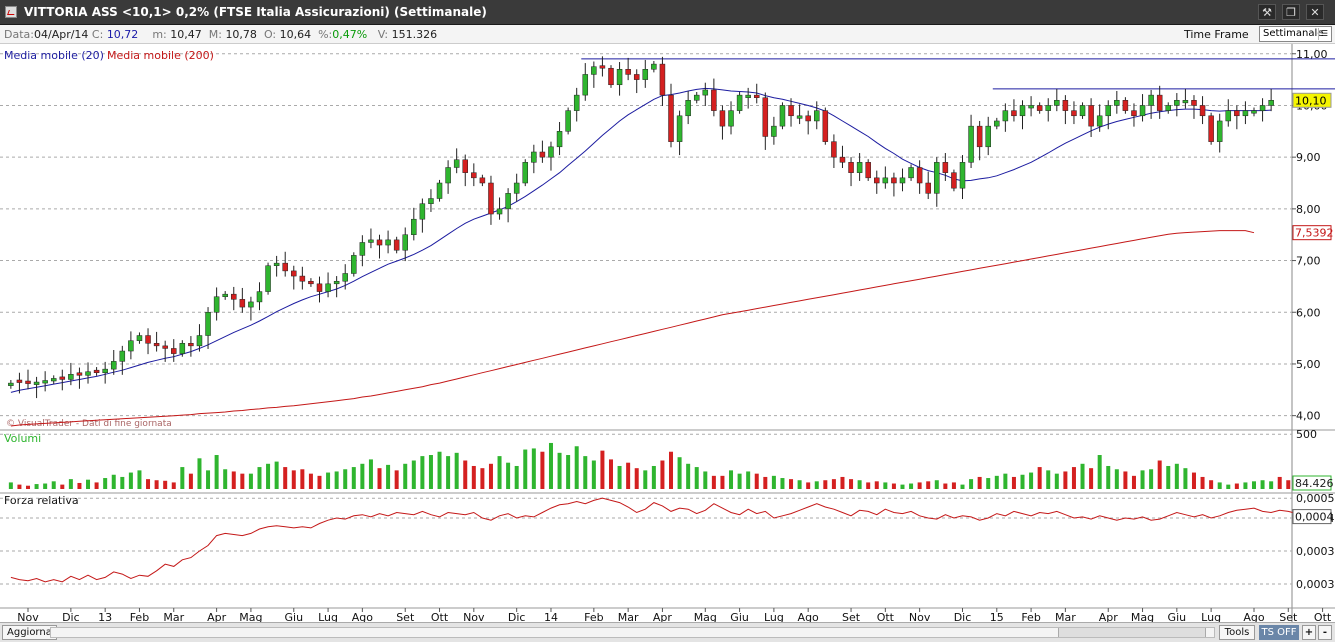 This screenshot has height=642, width=1335. What do you see at coordinates (517, 616) in the screenshot?
I see `x-tick-label: Dic` at bounding box center [517, 616].